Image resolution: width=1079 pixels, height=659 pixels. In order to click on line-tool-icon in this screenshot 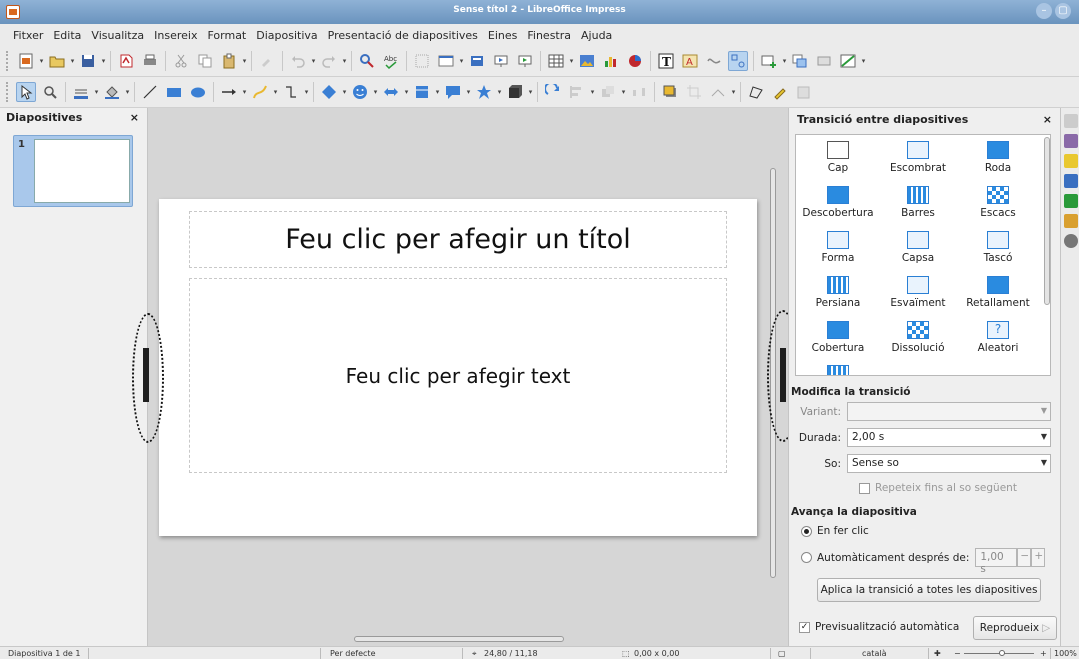, I will do `click(150, 92)`.